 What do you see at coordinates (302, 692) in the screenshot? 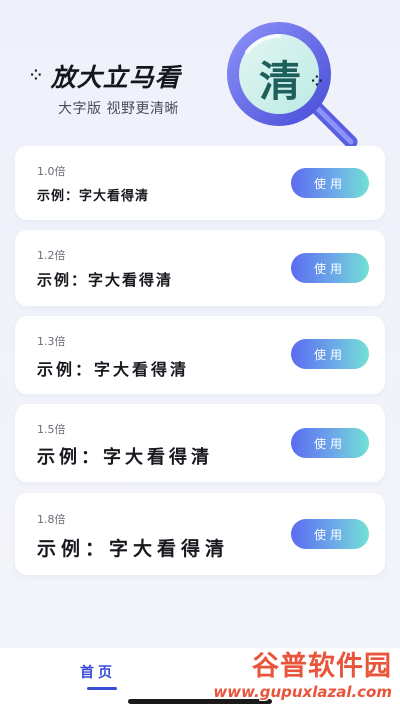
I see `watermark-url: www.gupuxlazal.com` at bounding box center [302, 692].